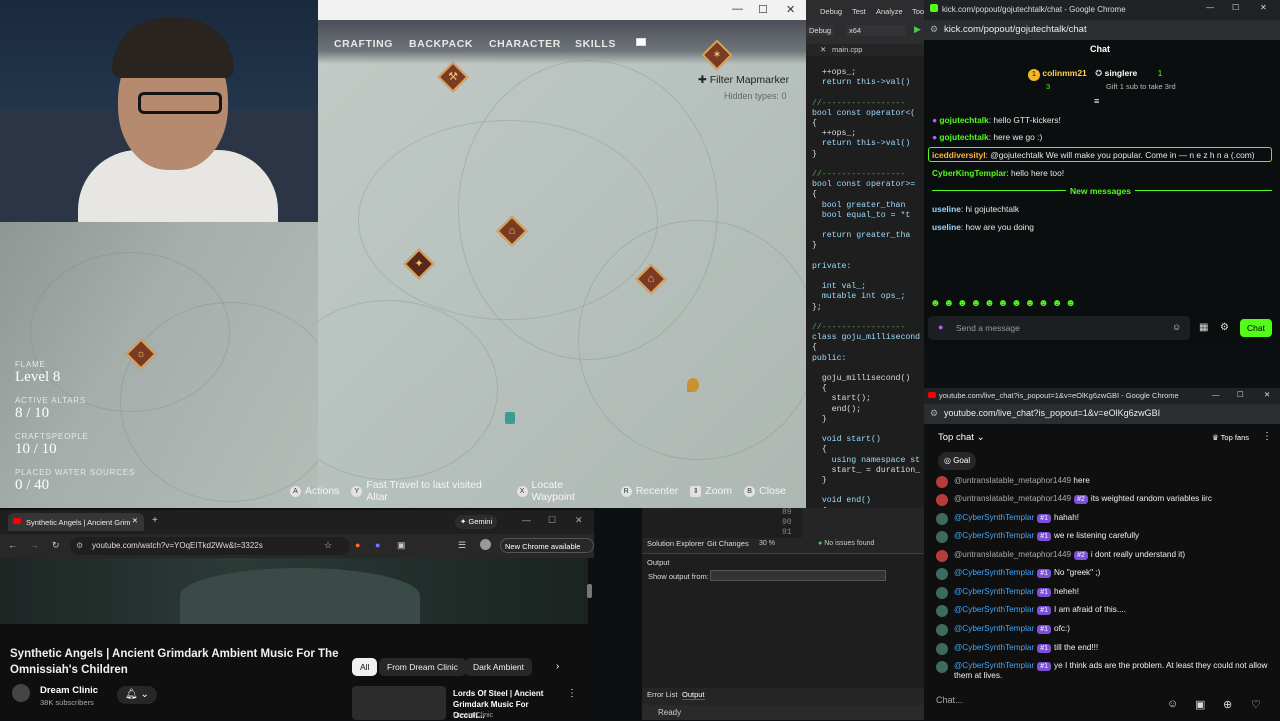 This screenshot has height=721, width=1280. I want to click on chip-from-channel: From Dream Clinic, so click(422, 667).